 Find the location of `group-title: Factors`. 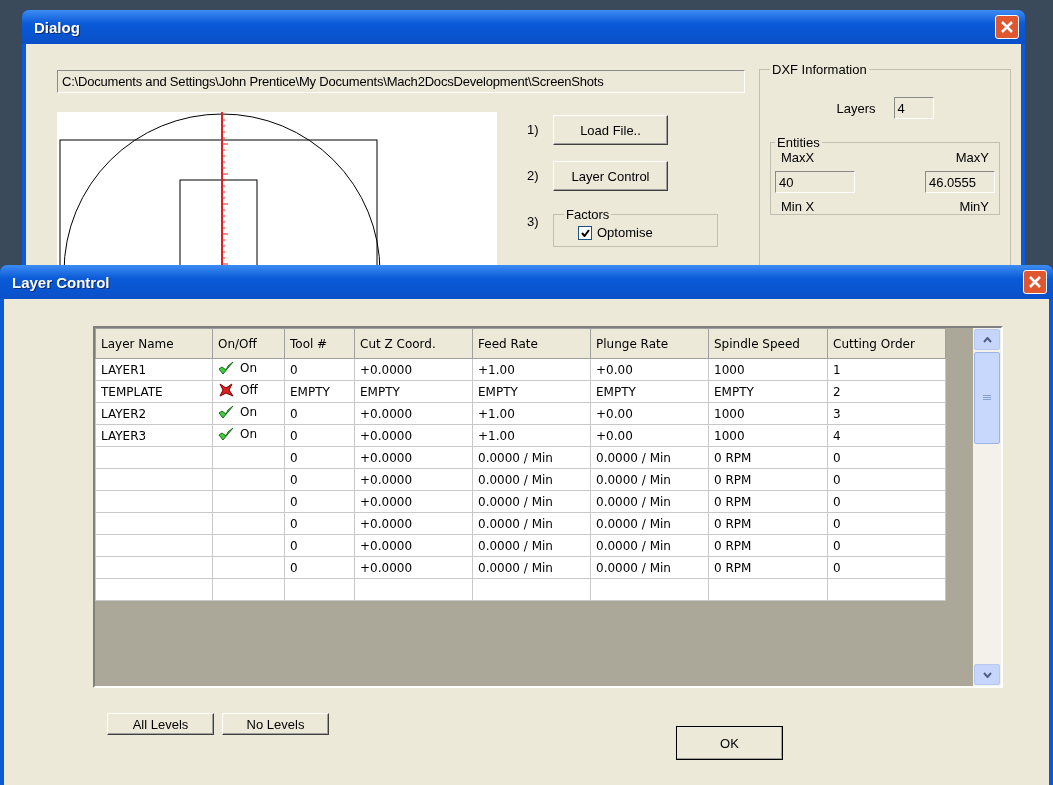

group-title: Factors is located at coordinates (588, 214).